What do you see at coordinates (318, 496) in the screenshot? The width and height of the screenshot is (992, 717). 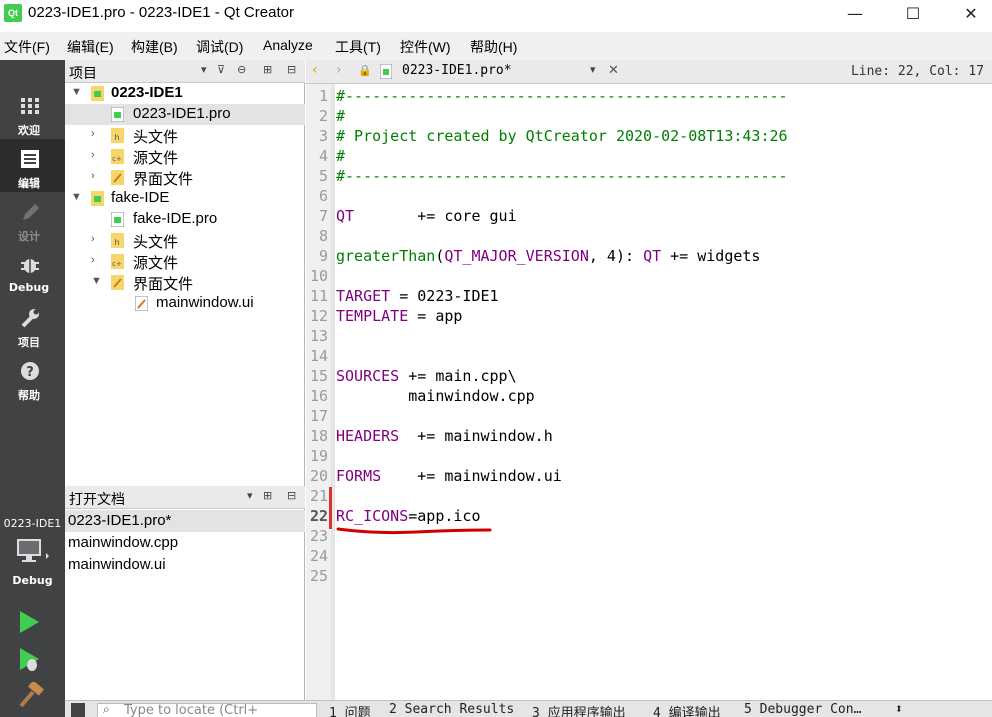 I see `line-number: 21` at bounding box center [318, 496].